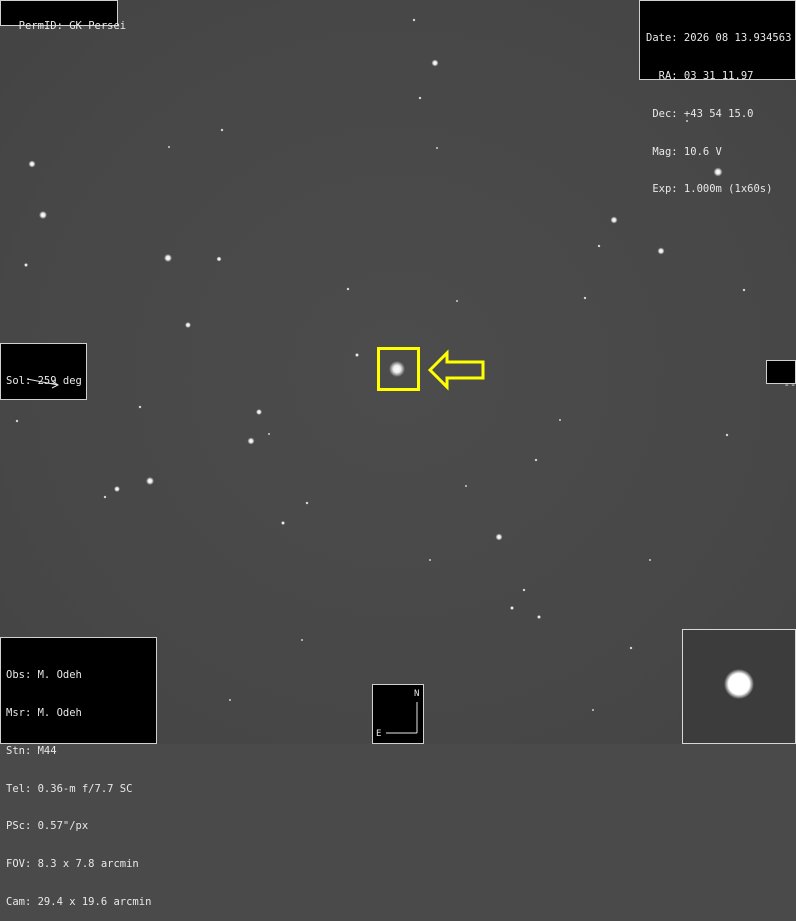 The width and height of the screenshot is (796, 921). I want to click on target-highlight-box, so click(398, 369).